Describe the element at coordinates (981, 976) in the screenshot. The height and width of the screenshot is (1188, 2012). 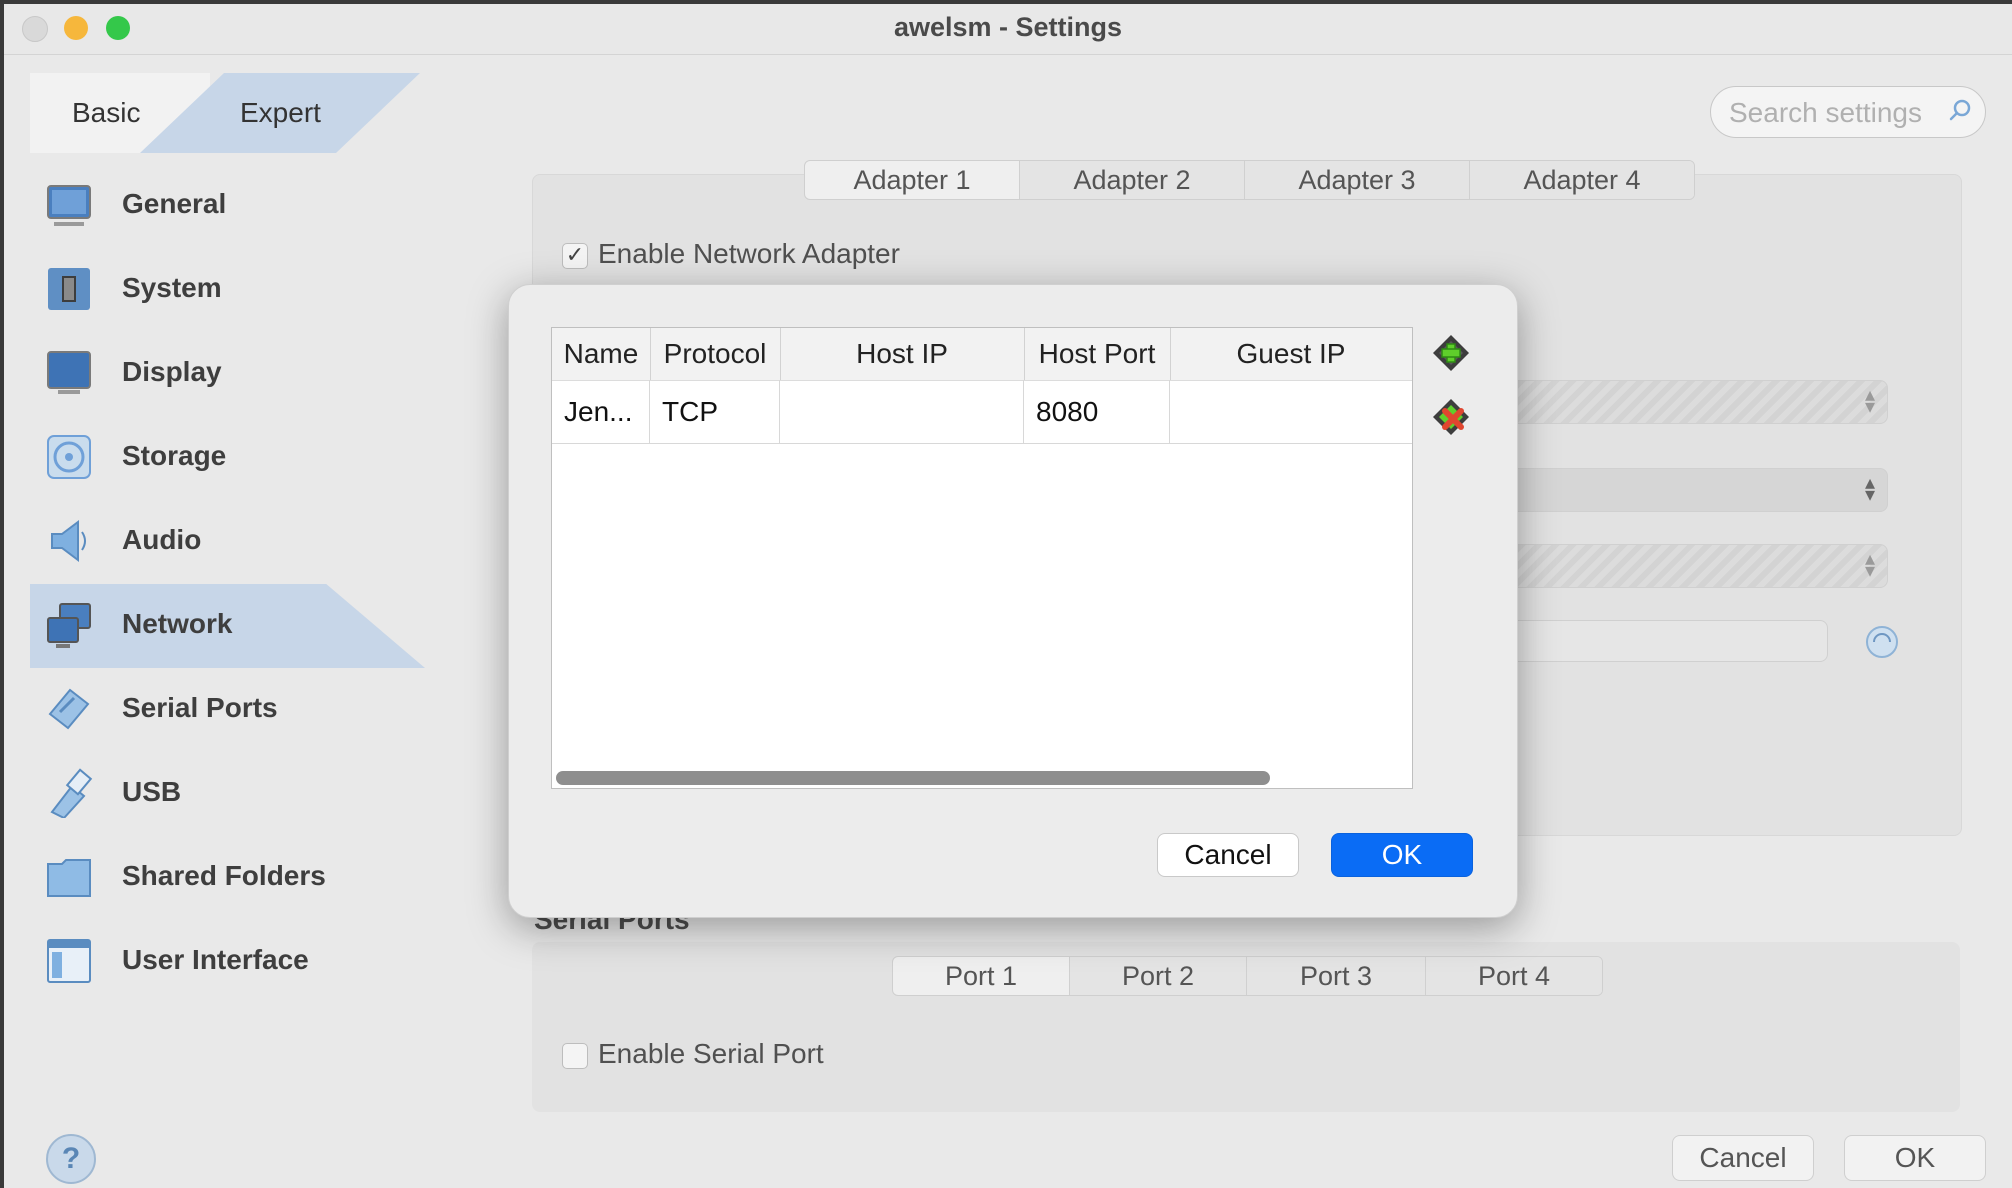
I see `tab-port-1: Port 1` at that location.